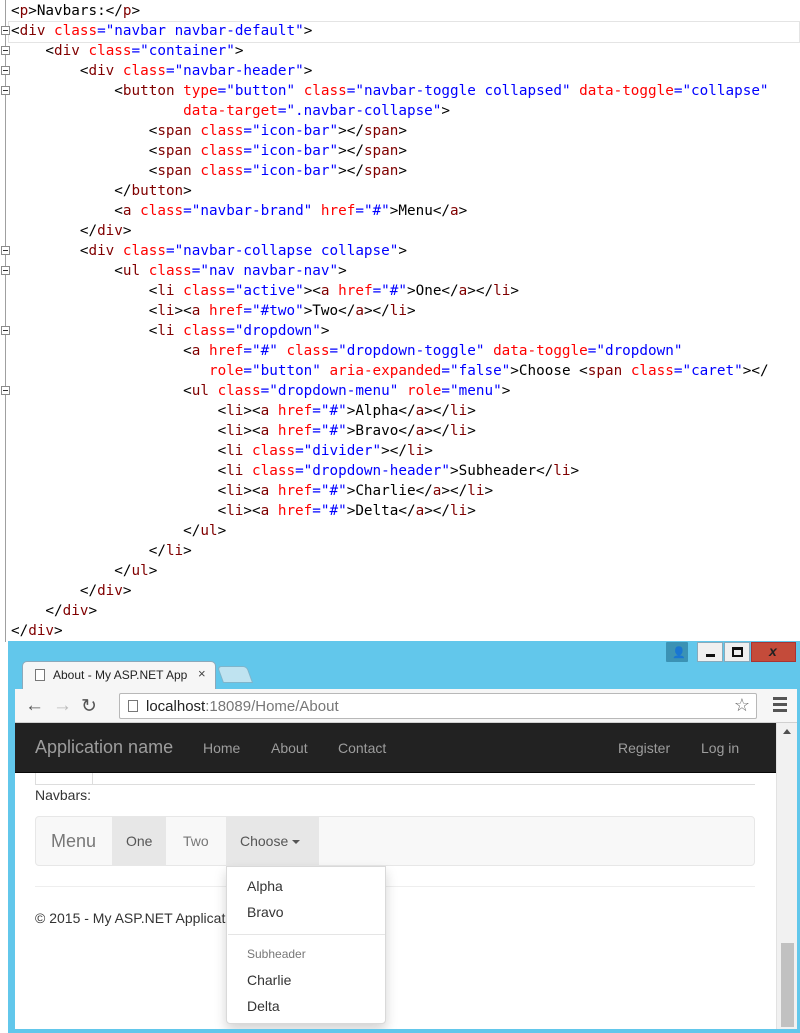  What do you see at coordinates (400, 271) in the screenshot?
I see `code-line: <ul class="nav navbar-nav">` at bounding box center [400, 271].